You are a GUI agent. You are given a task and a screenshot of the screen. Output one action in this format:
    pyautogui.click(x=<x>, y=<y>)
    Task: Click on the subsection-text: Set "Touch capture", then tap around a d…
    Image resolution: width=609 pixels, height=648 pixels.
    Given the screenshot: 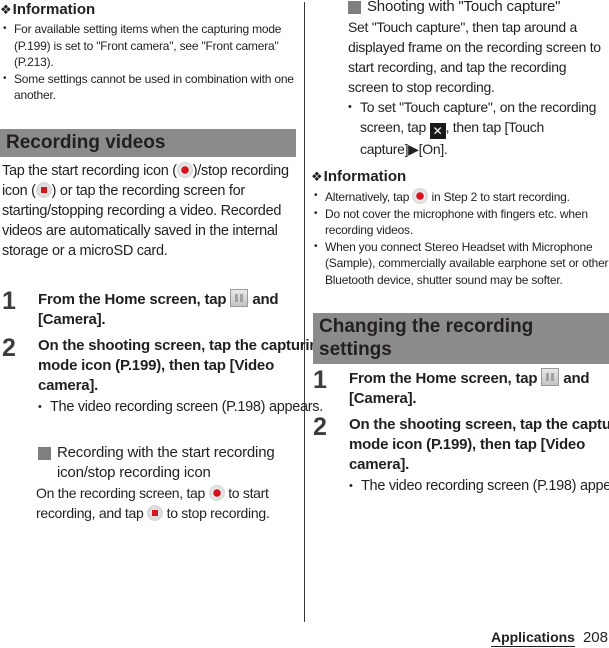 What is the action you would take?
    pyautogui.click(x=474, y=57)
    